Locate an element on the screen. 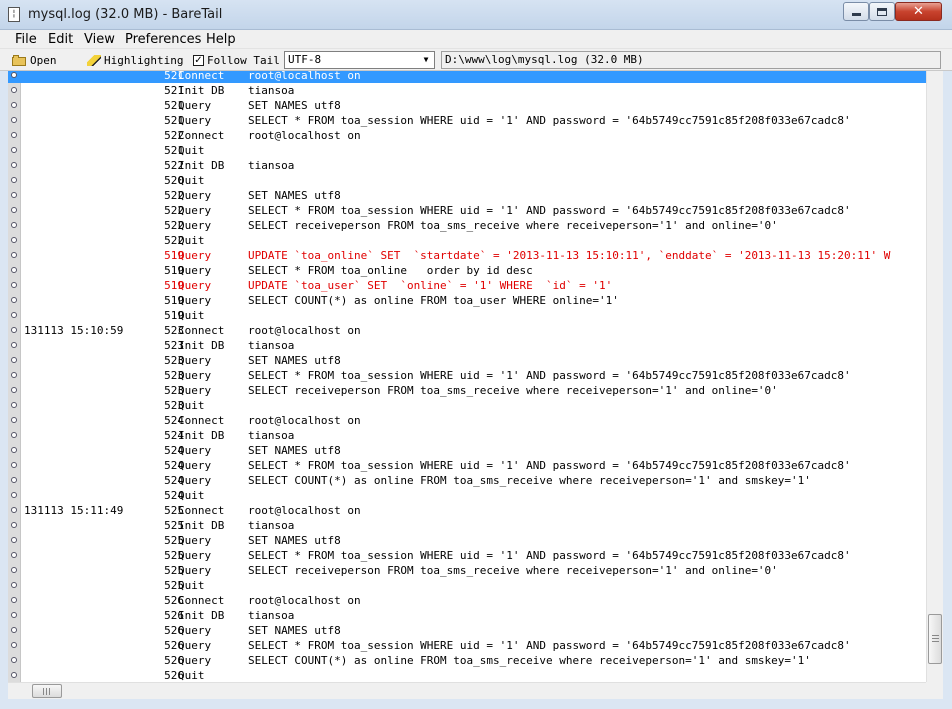 Image resolution: width=952 pixels, height=709 pixels. menu-view: View is located at coordinates (99, 39).